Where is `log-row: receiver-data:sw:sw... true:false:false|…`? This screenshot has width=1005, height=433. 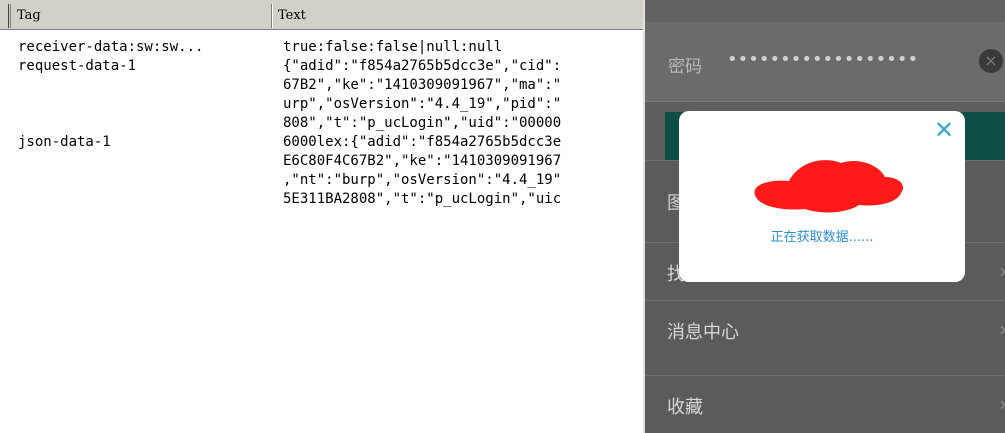 log-row: receiver-data:sw:sw... true:false:false|… is located at coordinates (321, 47).